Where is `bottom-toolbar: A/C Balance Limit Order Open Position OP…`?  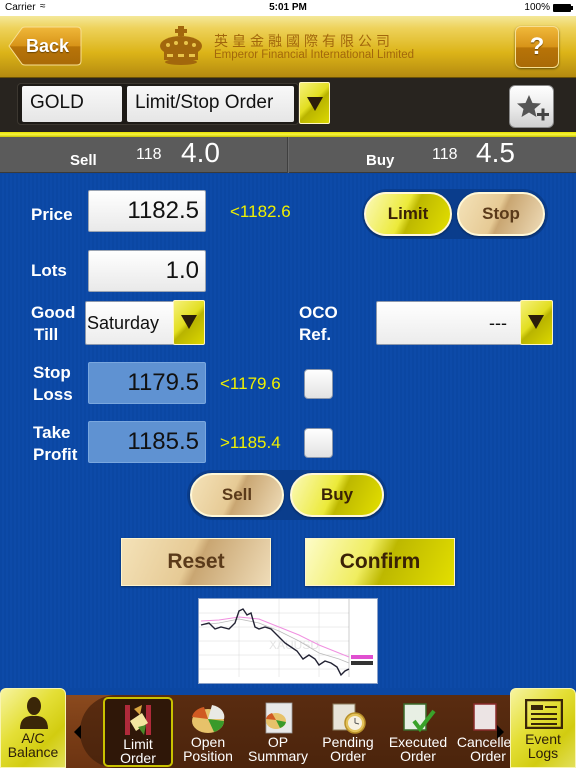 bottom-toolbar: A/C Balance Limit Order Open Position OP… is located at coordinates (288, 728).